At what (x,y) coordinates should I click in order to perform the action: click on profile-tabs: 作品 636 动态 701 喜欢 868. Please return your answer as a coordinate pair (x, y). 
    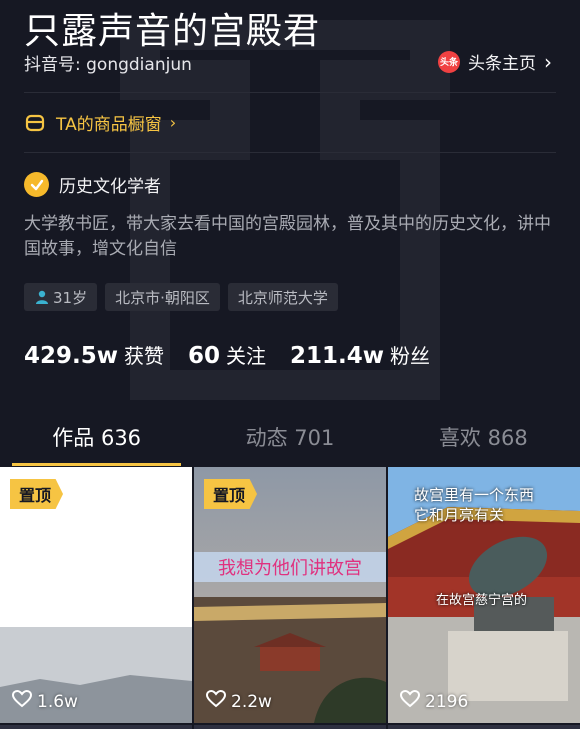
    Looking at the image, I should click on (290, 442).